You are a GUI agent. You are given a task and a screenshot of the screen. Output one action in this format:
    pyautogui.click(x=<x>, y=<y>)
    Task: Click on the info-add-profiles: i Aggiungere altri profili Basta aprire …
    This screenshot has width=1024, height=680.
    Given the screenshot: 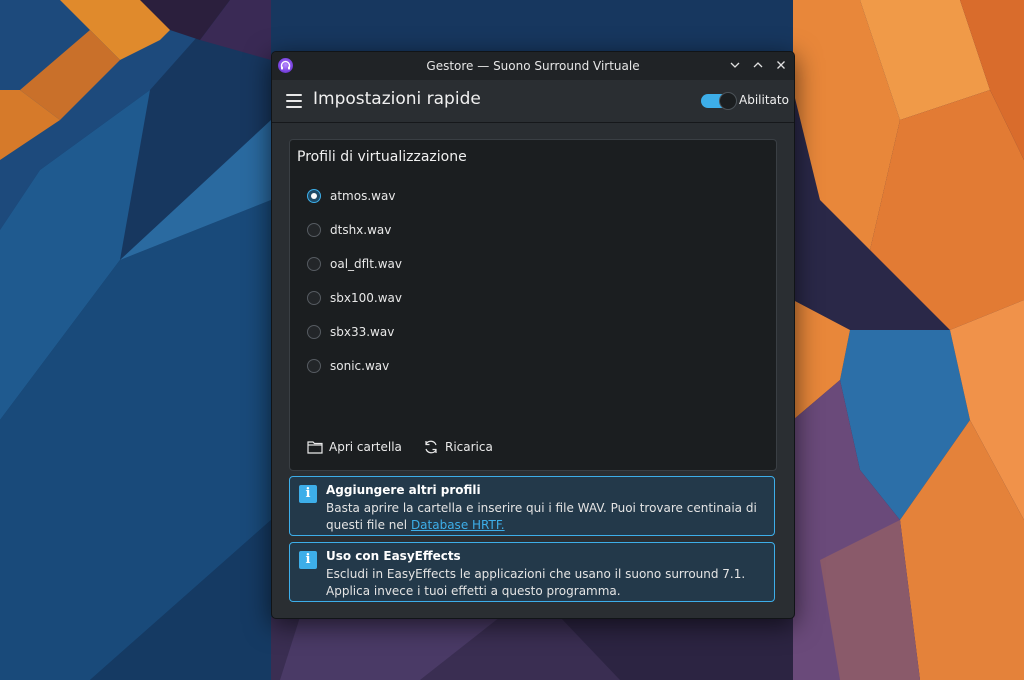 What is the action you would take?
    pyautogui.click(x=532, y=506)
    